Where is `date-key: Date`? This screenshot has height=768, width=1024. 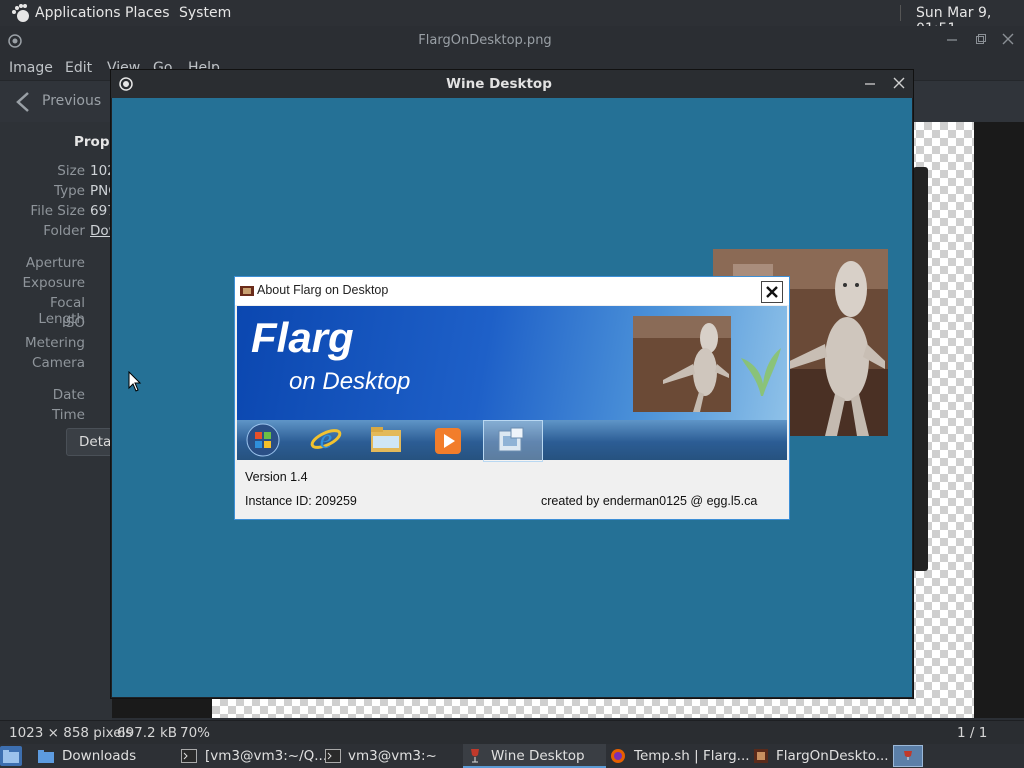 date-key: Date is located at coordinates (68, 395).